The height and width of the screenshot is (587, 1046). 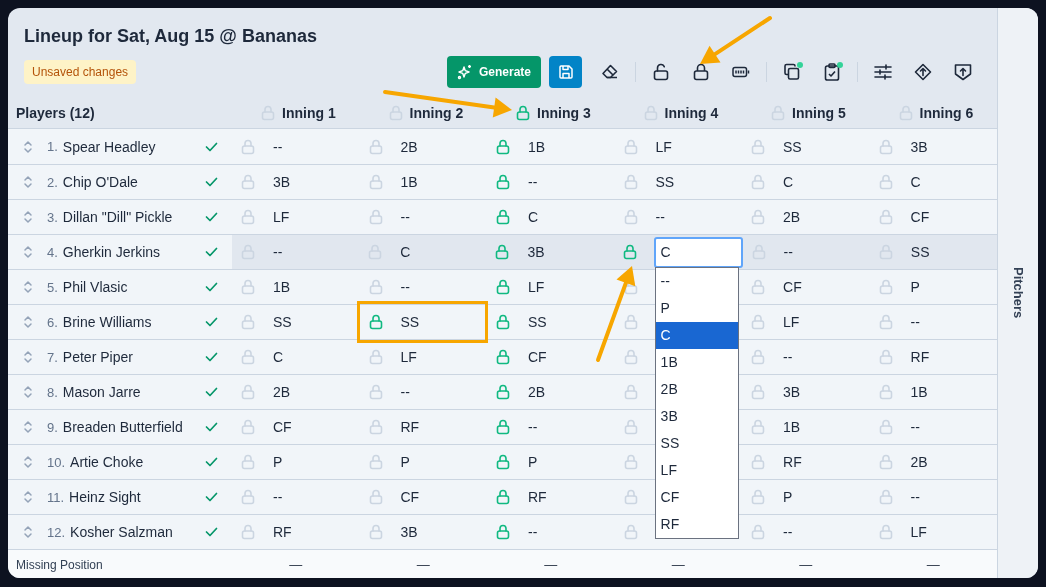 What do you see at coordinates (696, 389) in the screenshot?
I see `dropdown-option: 2B` at bounding box center [696, 389].